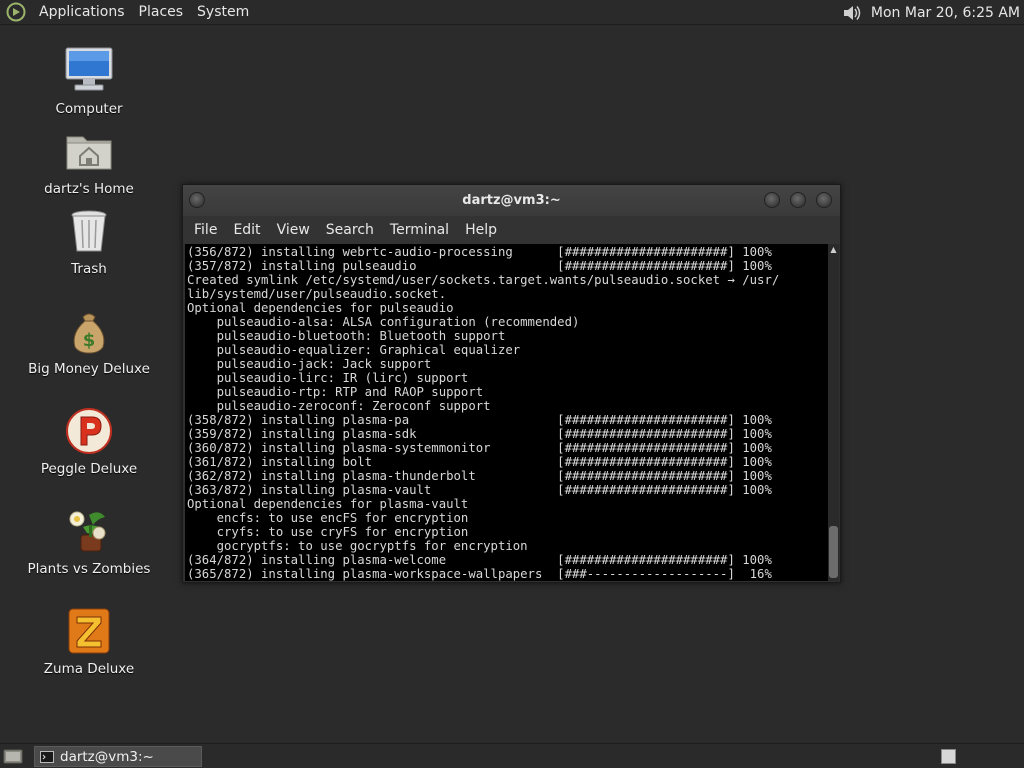  What do you see at coordinates (346, 336) in the screenshot?
I see `terminal-line: pulseaudio-bluetooth: Bluetooth support` at bounding box center [346, 336].